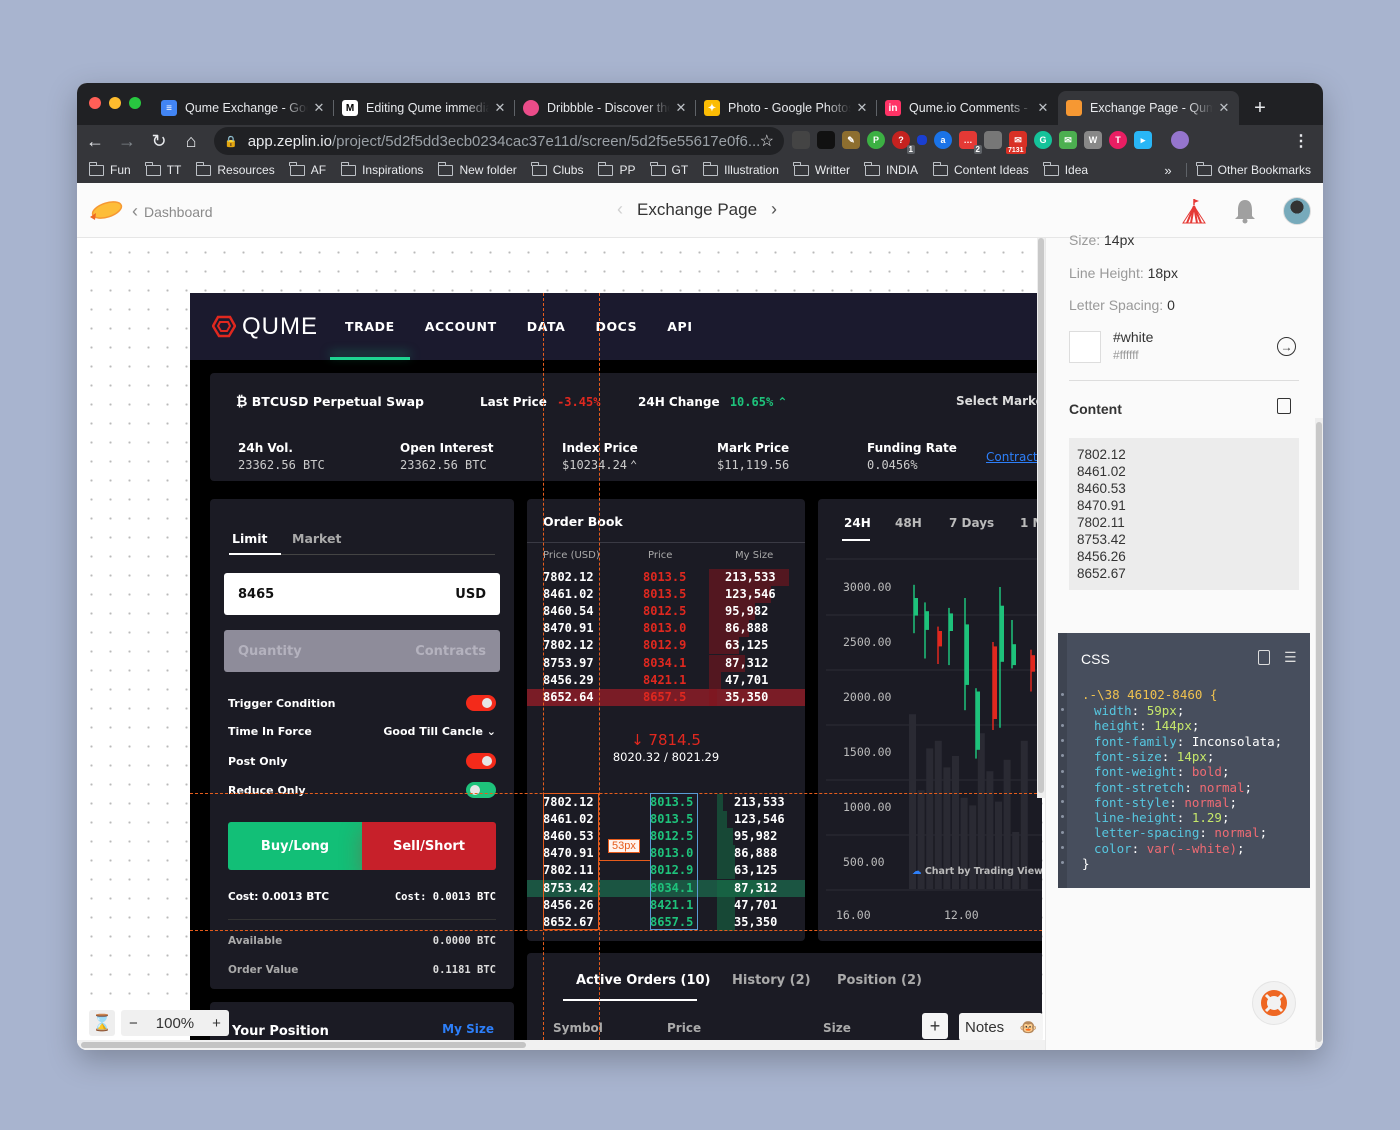 The image size is (1400, 1130). I want to click on grammarly-icon: G, so click(1043, 140).